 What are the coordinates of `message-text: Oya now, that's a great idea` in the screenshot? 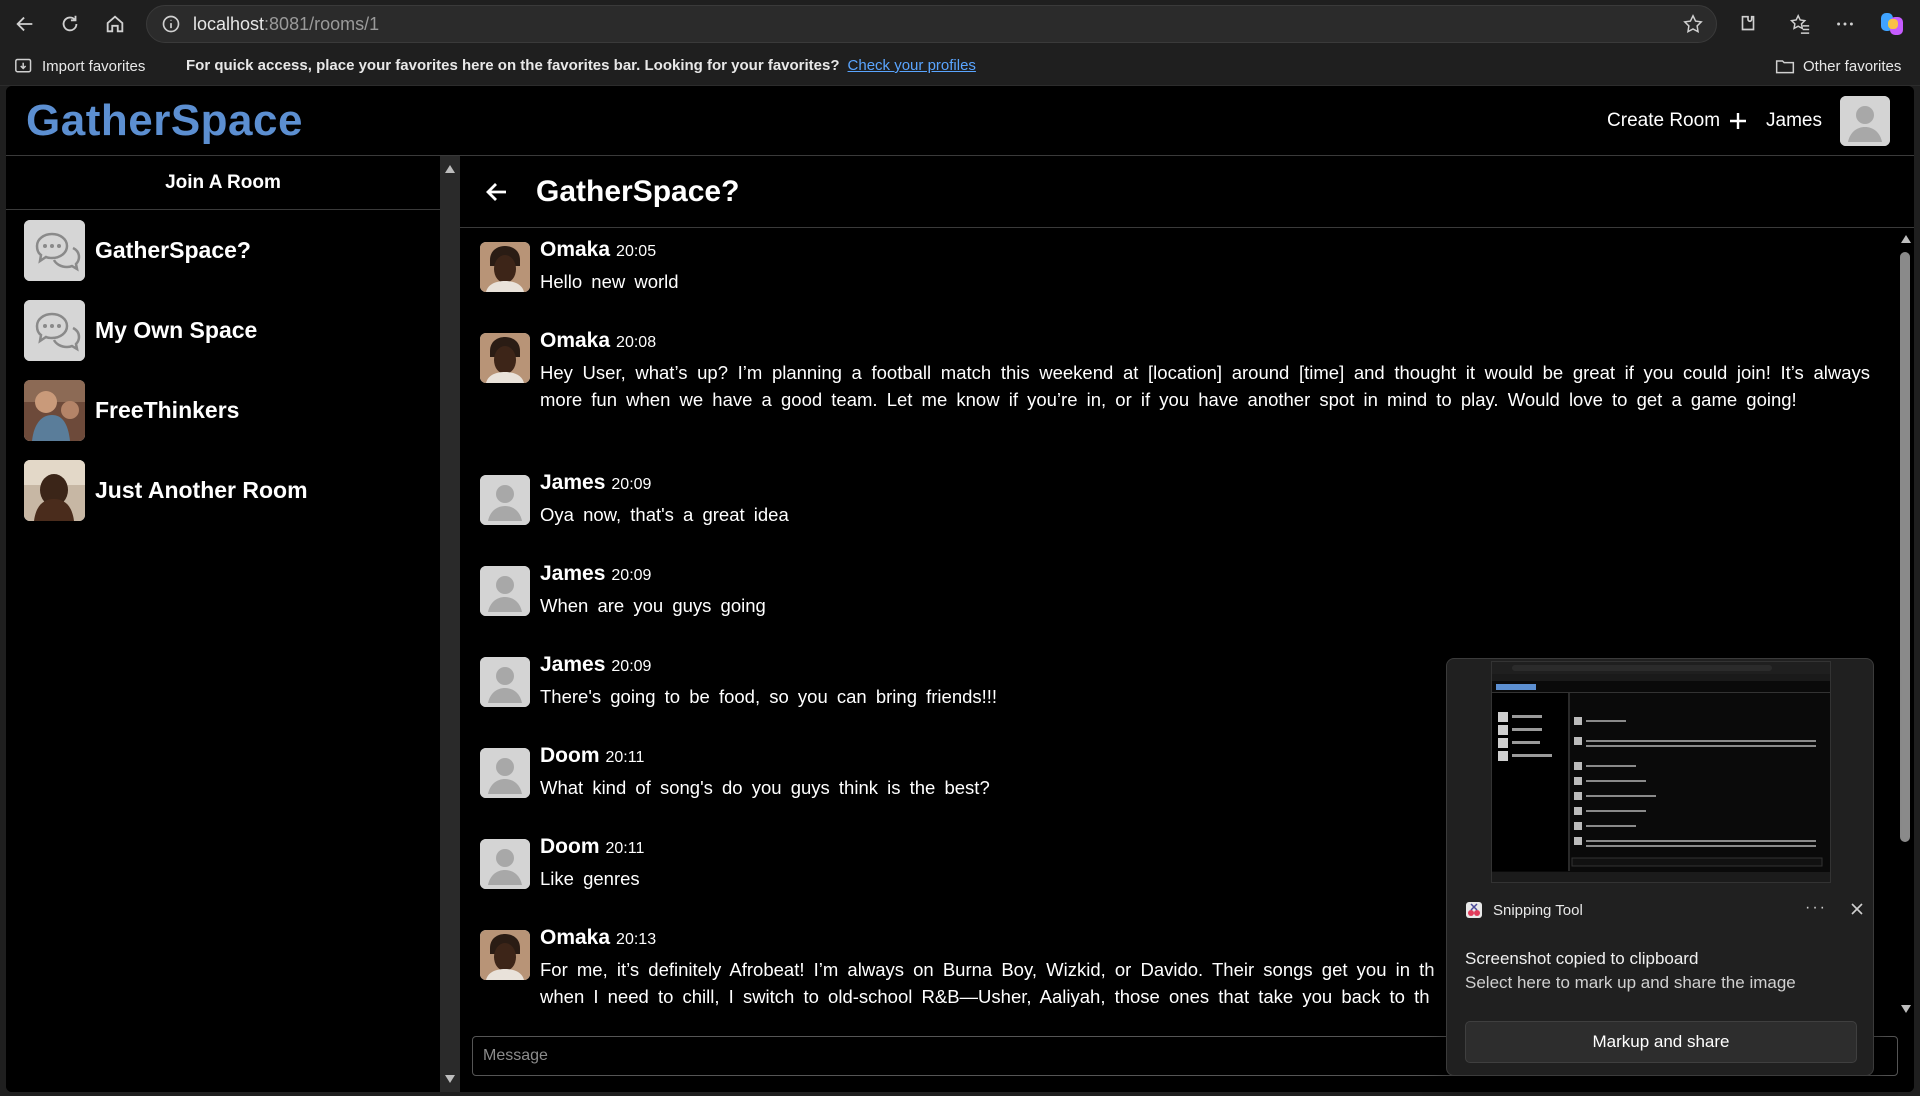 It's located at (664, 514).